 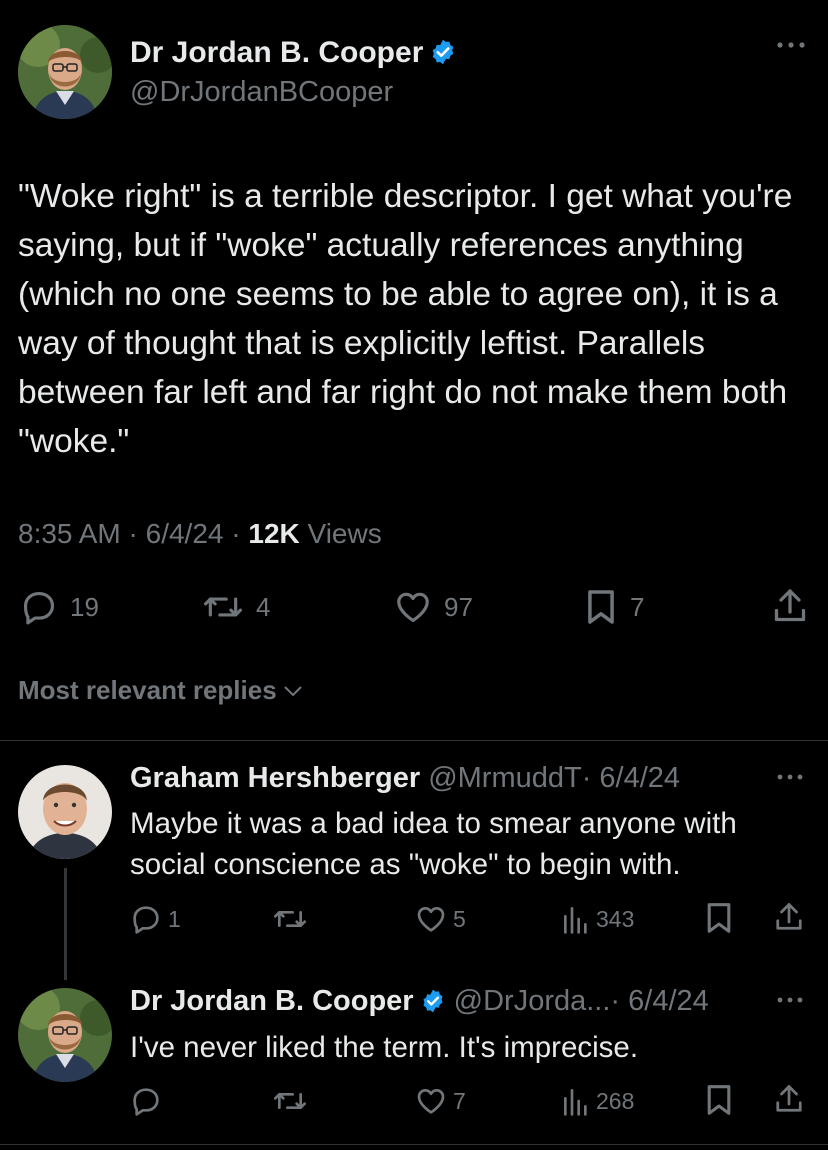 I want to click on reply-header: Graham Hershberger @MrmuddT· 6/4/24, so click(x=405, y=778).